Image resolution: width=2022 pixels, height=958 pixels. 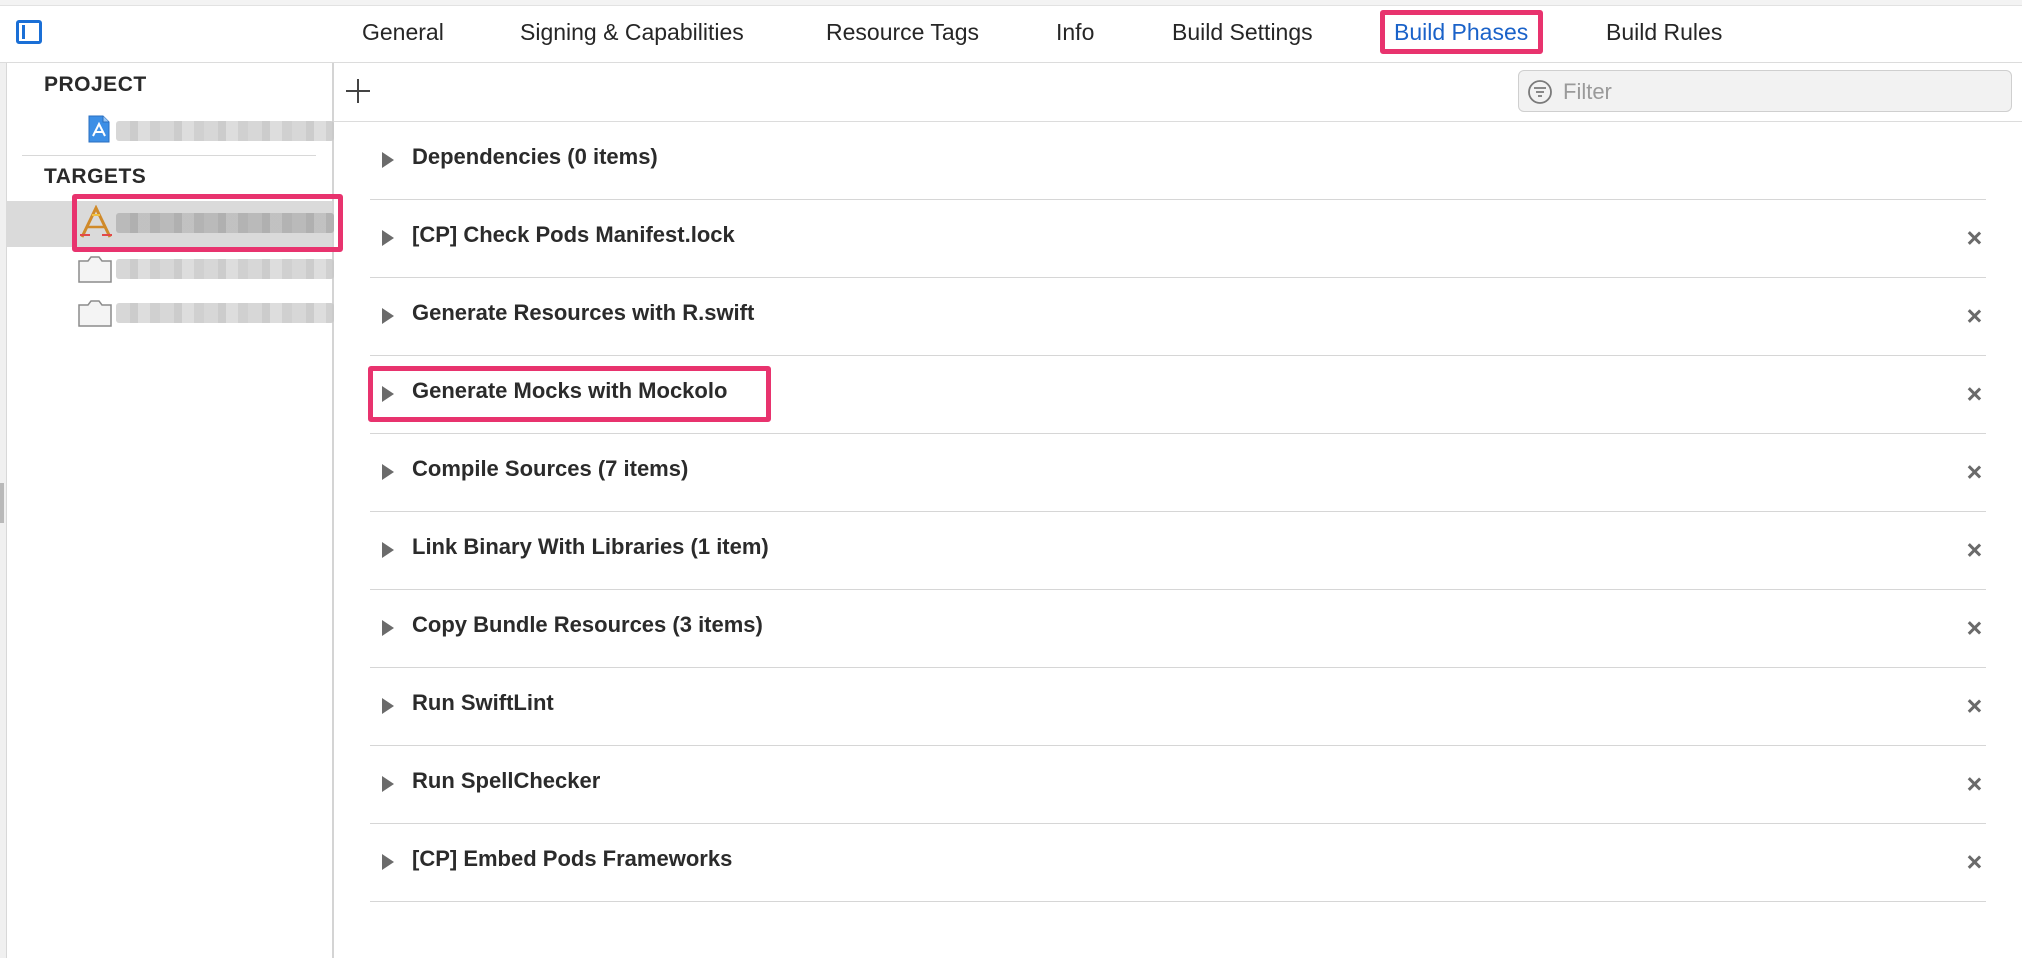 I want to click on phase-row-run-swiftlint: Run SwiftLint, so click(x=1178, y=707).